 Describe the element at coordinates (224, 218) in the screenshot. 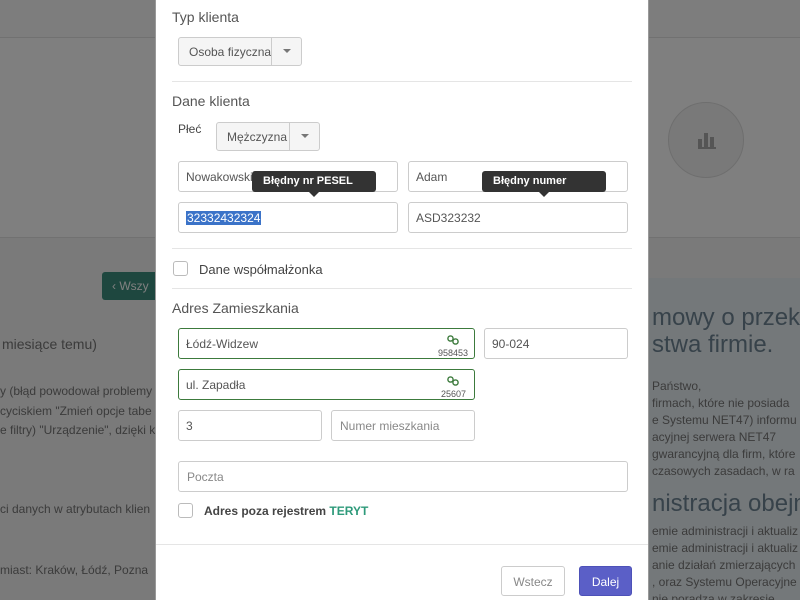

I see `pesel-value: 32332432324` at that location.